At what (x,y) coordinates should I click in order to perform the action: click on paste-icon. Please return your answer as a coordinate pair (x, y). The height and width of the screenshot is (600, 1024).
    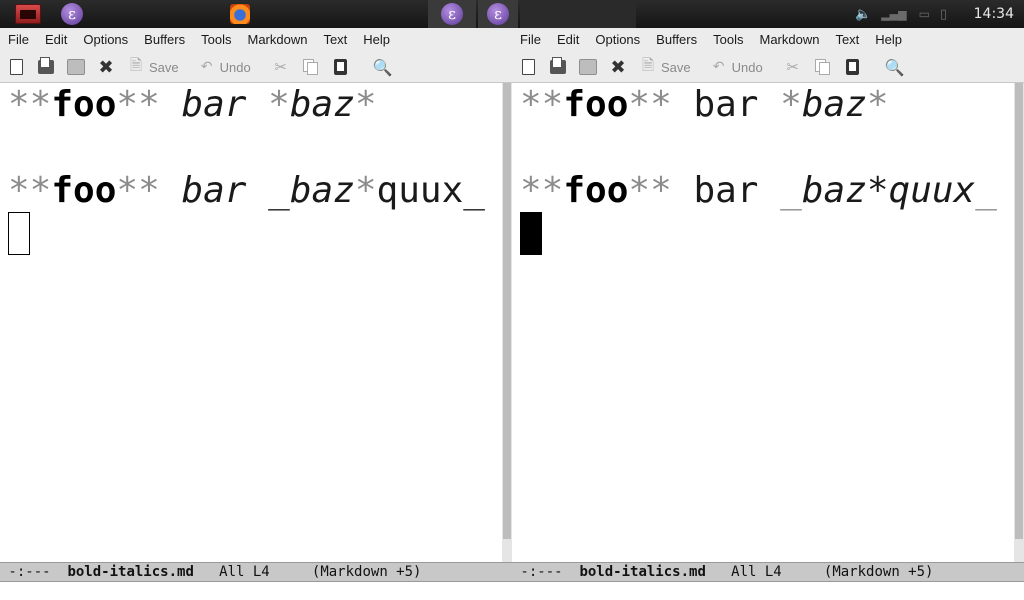
    Looking at the image, I should click on (341, 67).